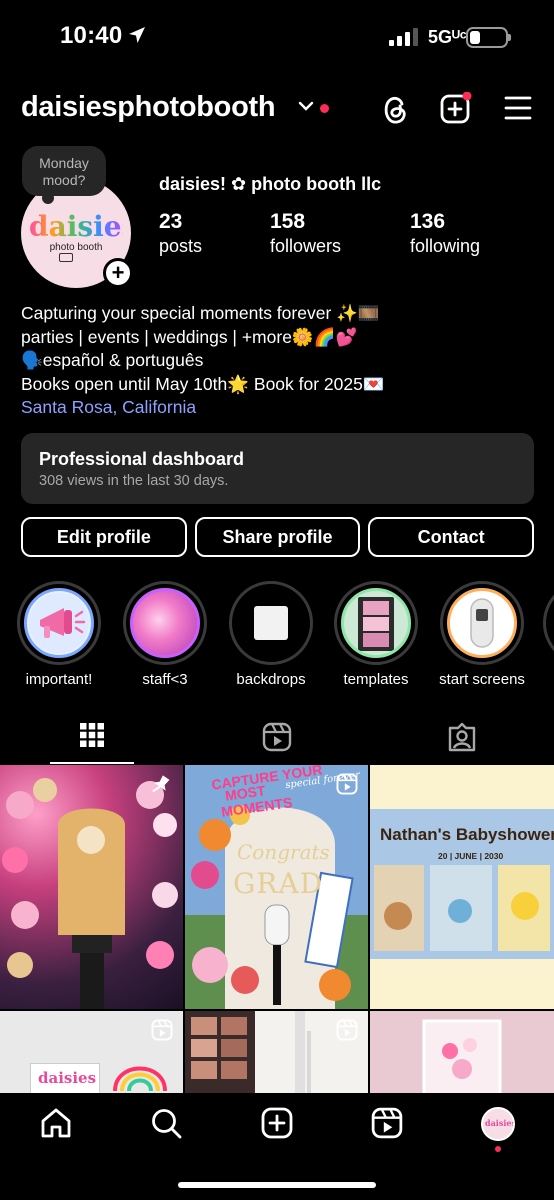  What do you see at coordinates (181, 246) in the screenshot?
I see `posts-label: posts` at bounding box center [181, 246].